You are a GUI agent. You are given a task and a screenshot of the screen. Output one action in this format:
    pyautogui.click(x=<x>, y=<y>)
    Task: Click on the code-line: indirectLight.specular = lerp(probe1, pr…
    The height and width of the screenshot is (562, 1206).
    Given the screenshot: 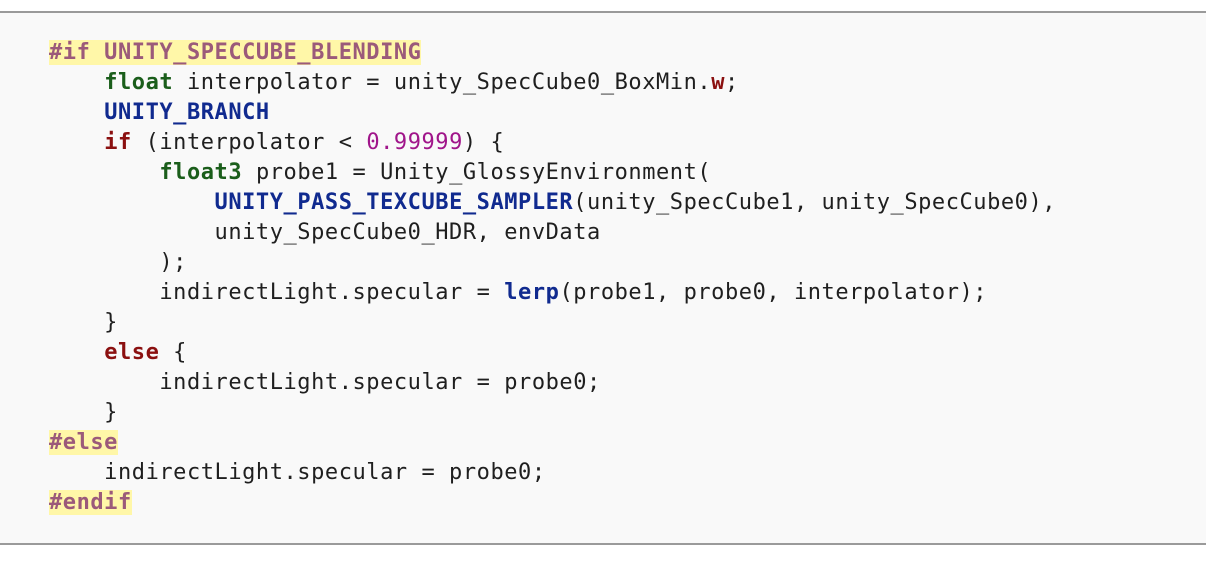 What is the action you would take?
    pyautogui.click(x=552, y=293)
    